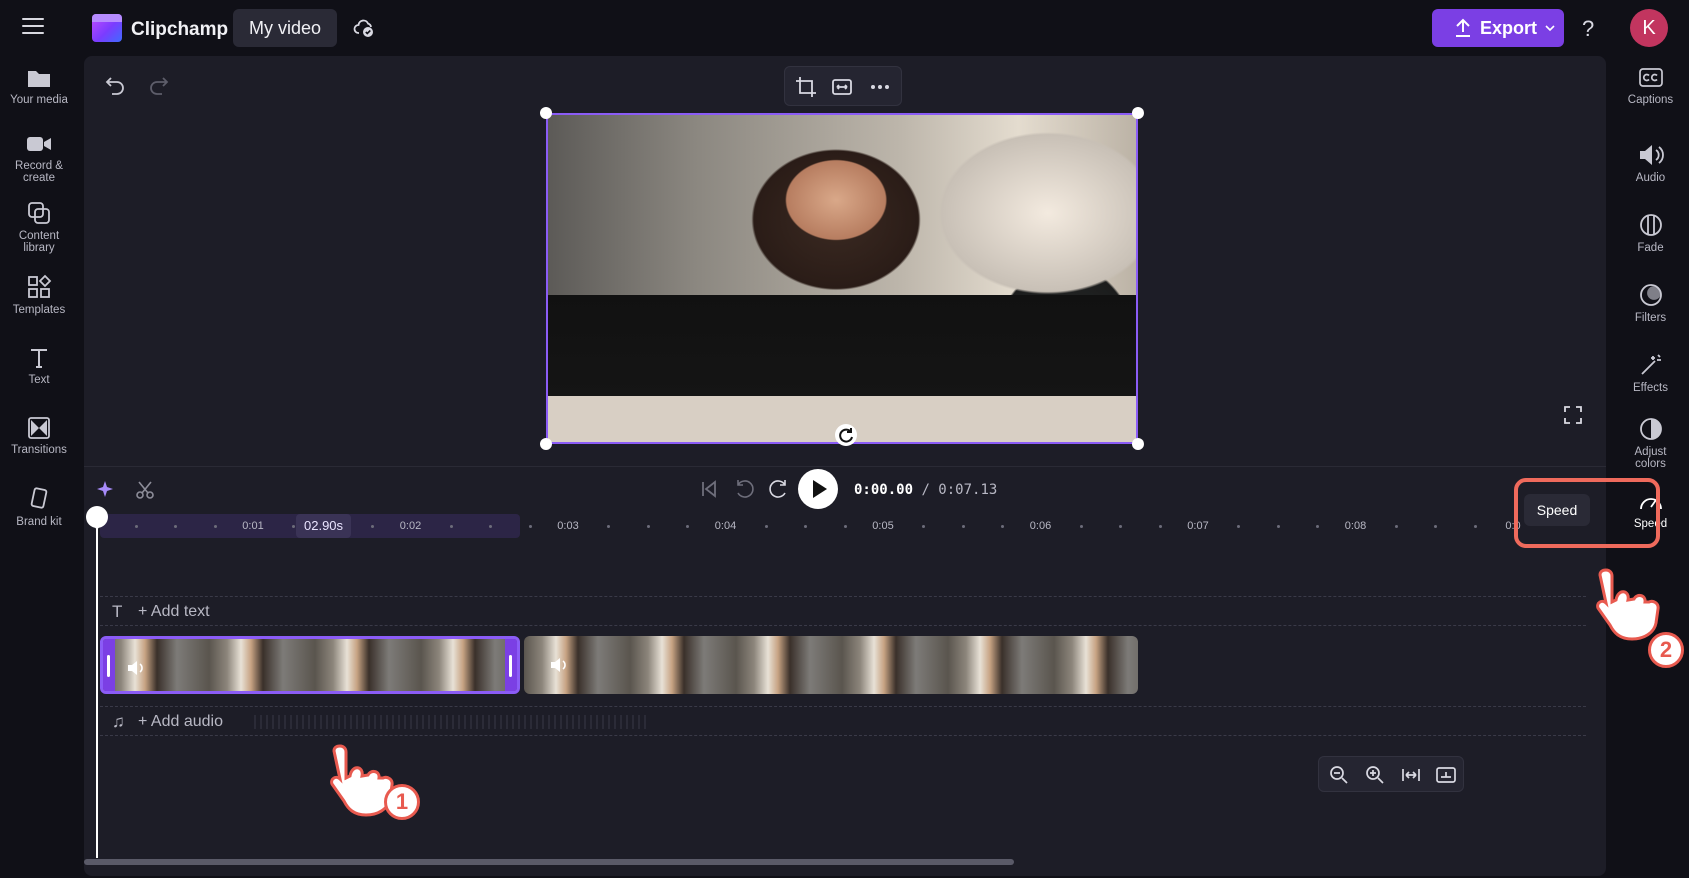 The image size is (1689, 878). Describe the element at coordinates (364, 28) in the screenshot. I see `cloud-sync-icon` at that location.